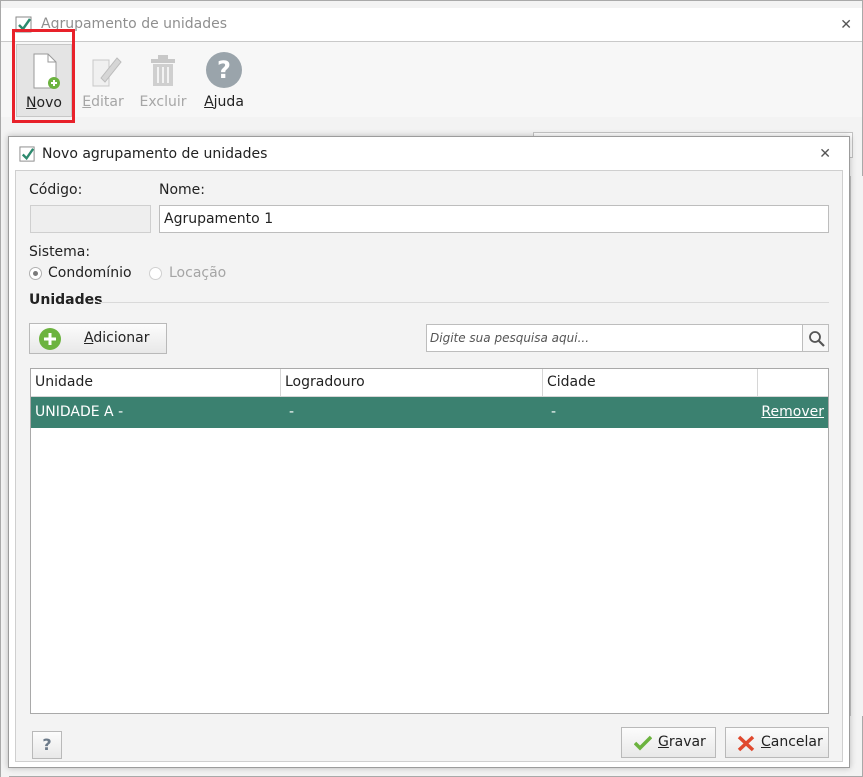 Image resolution: width=863 pixels, height=777 pixels. Describe the element at coordinates (856, 446) in the screenshot. I see `background-edge` at that location.